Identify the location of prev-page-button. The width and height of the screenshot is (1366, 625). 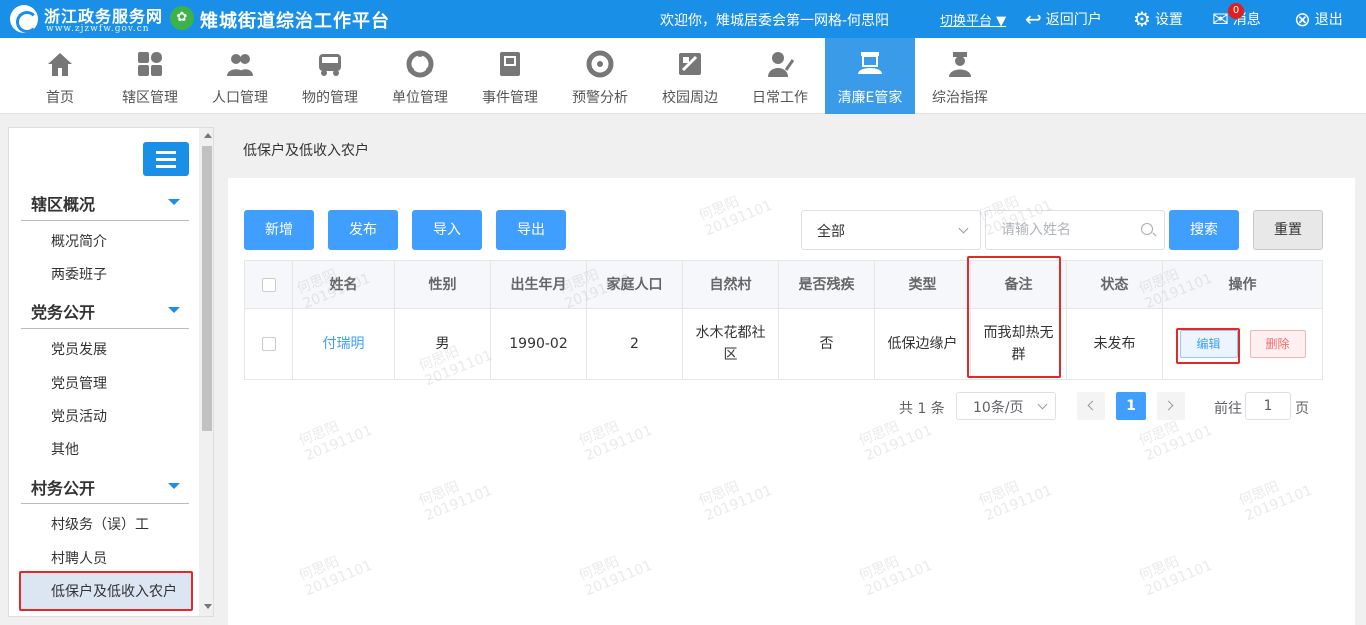
(1091, 406).